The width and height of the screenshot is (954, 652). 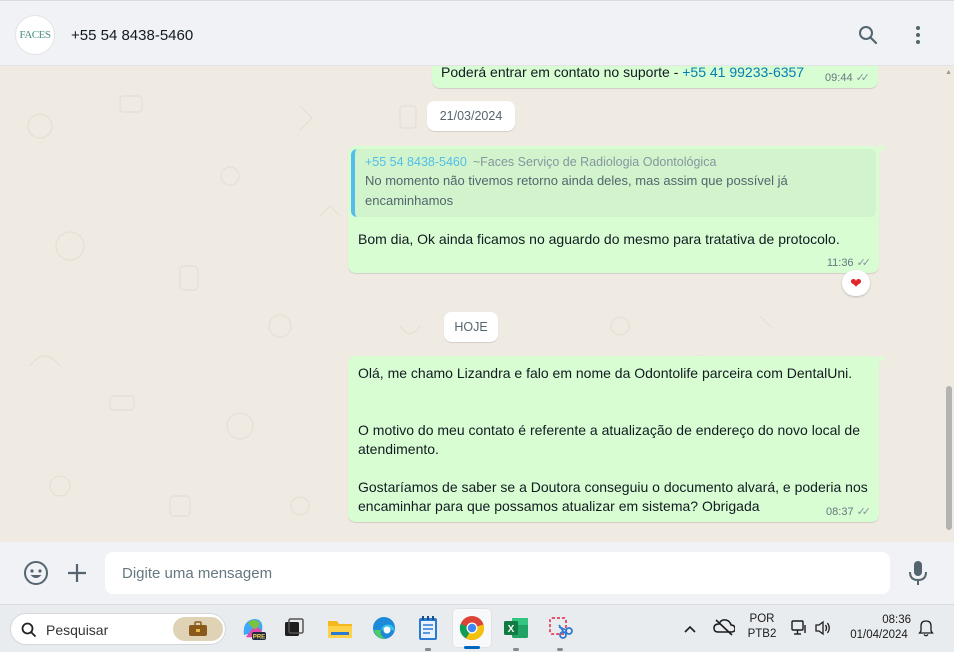 I want to click on message-meta: 09:44 ✓✓, so click(x=848, y=78).